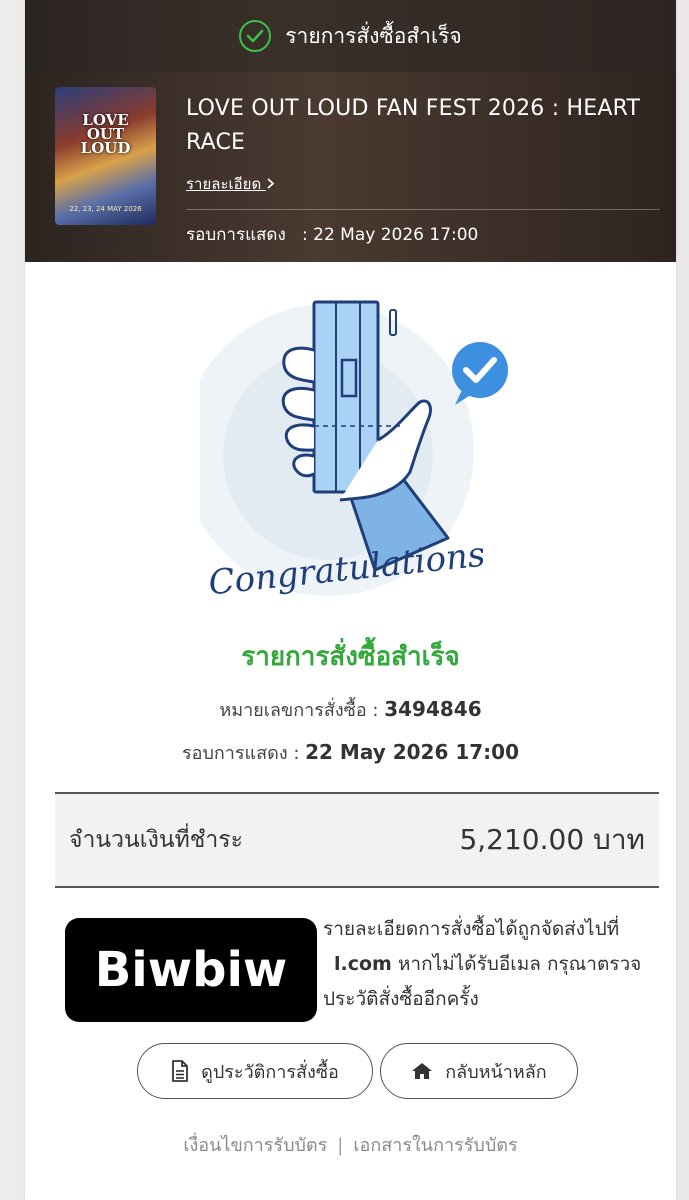  Describe the element at coordinates (423, 209) in the screenshot. I see `event-divider` at that location.